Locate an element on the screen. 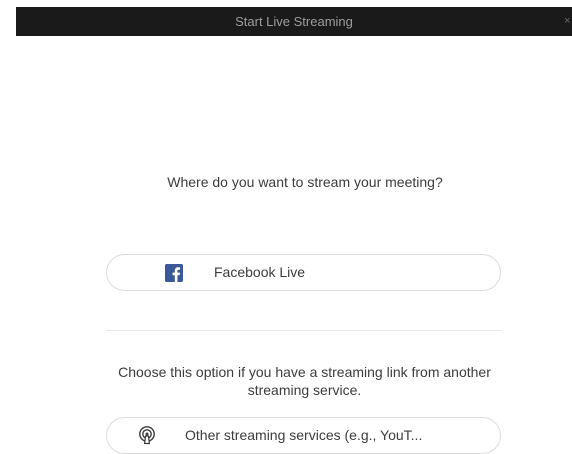 The image size is (572, 454). window-titlebar: Start Live Streaming × is located at coordinates (294, 21).